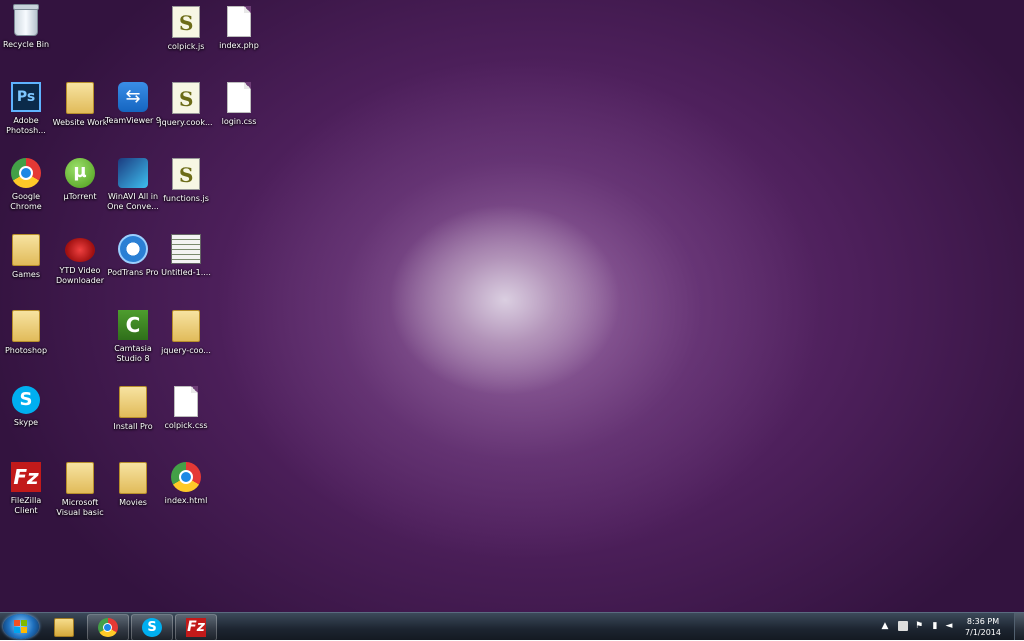 Image resolution: width=1024 pixels, height=641 pixels. I want to click on desktop-icon-index-php: index.php, so click(239, 28).